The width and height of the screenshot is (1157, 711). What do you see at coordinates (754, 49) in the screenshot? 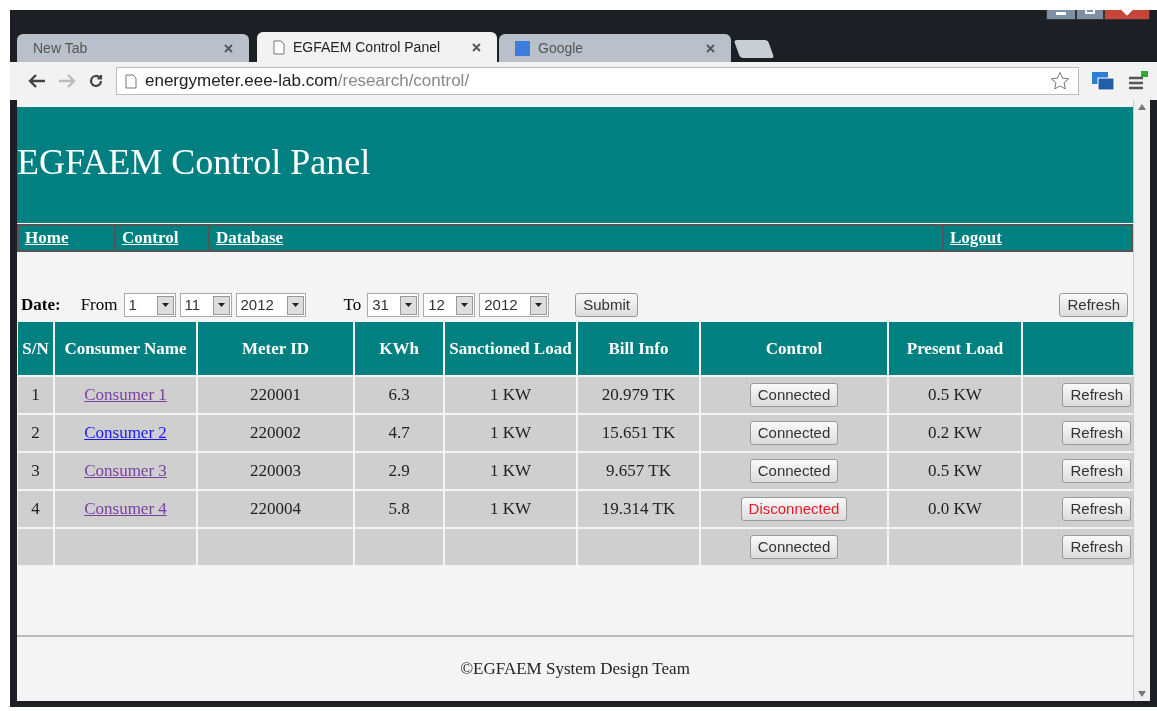
I see `new-tab-button` at bounding box center [754, 49].